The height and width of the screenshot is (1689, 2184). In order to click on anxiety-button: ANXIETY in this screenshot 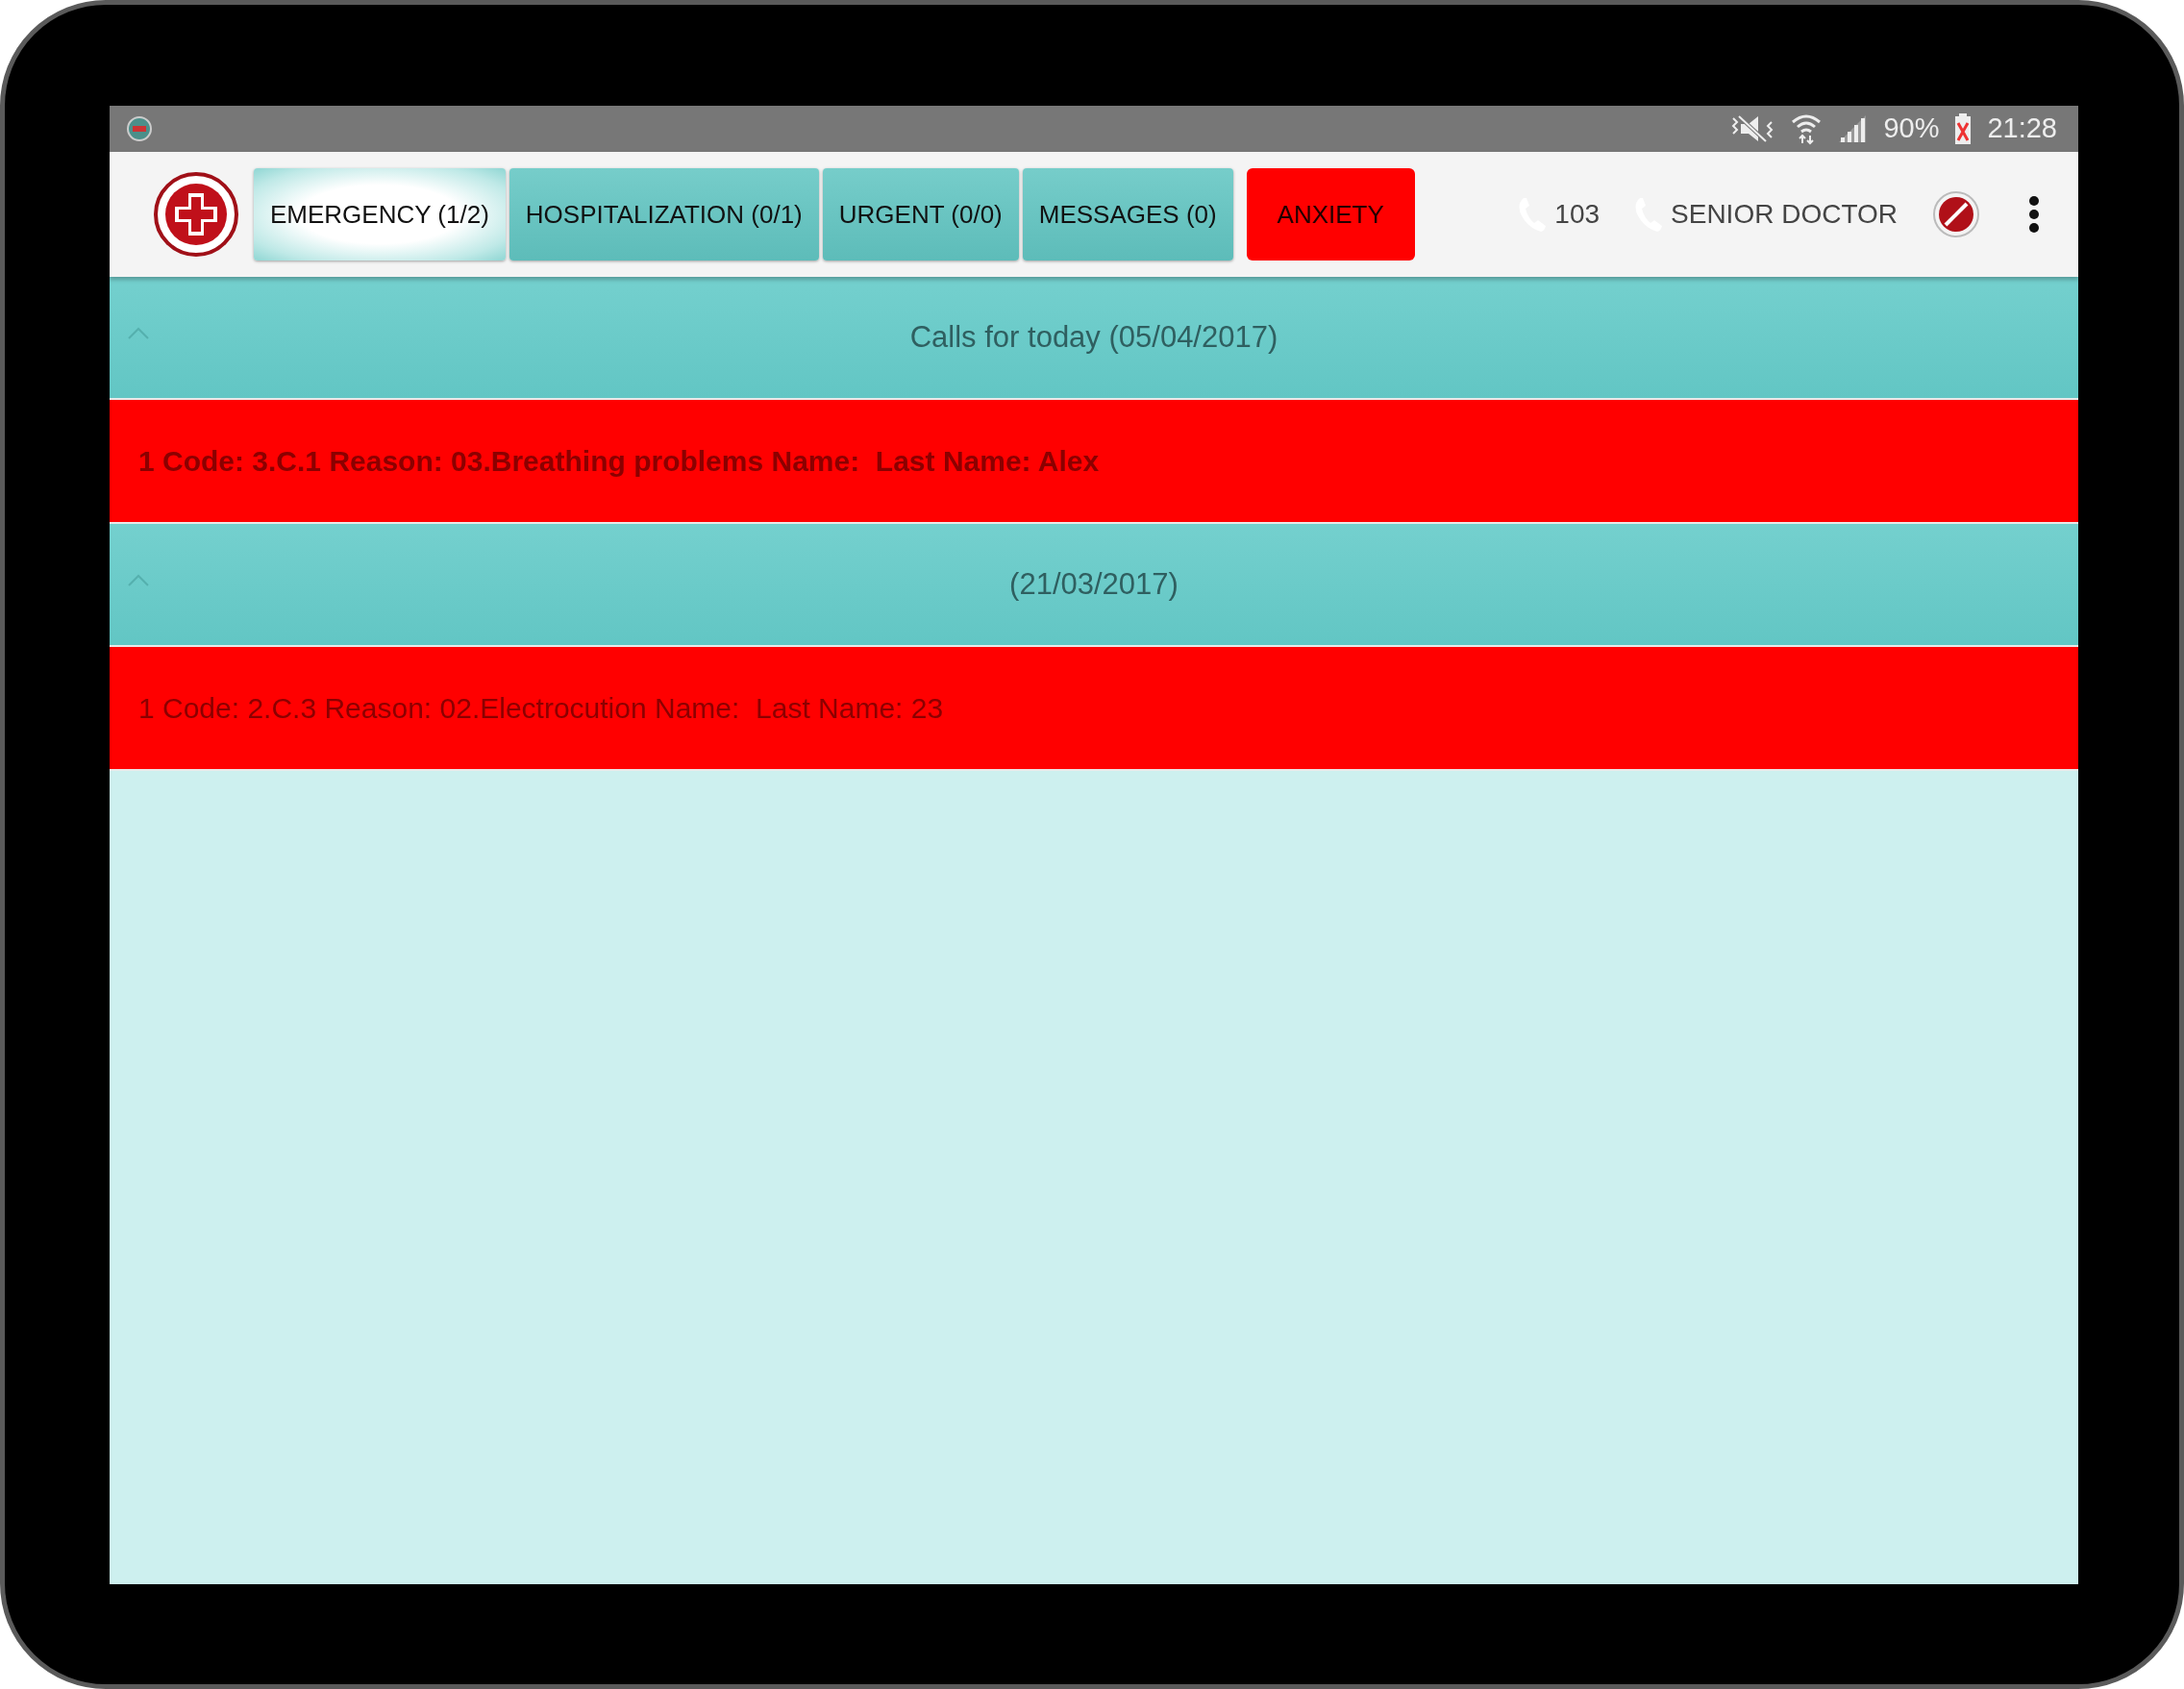, I will do `click(1330, 214)`.